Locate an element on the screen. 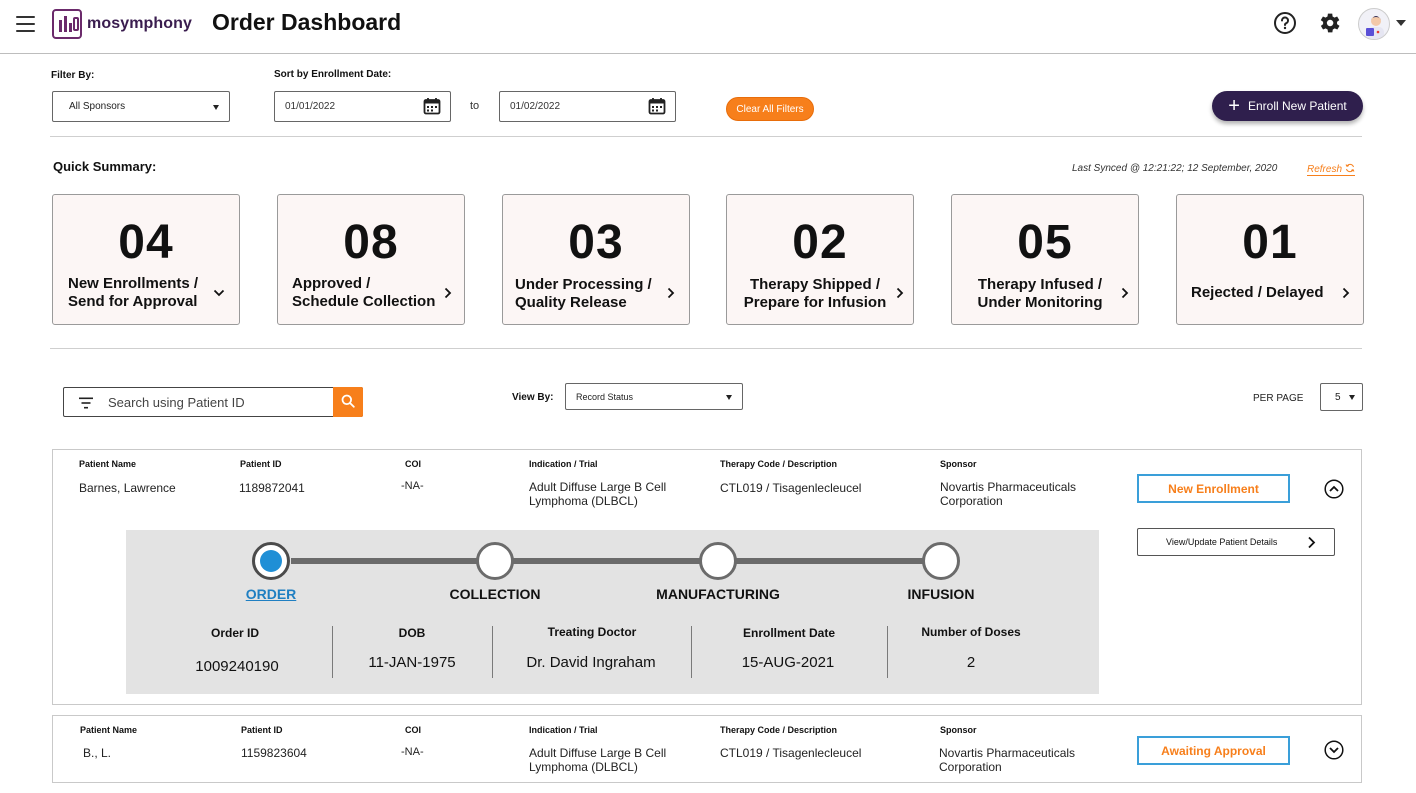 This screenshot has height=793, width=1416. number-of-doses-value: 2 is located at coordinates (971, 662).